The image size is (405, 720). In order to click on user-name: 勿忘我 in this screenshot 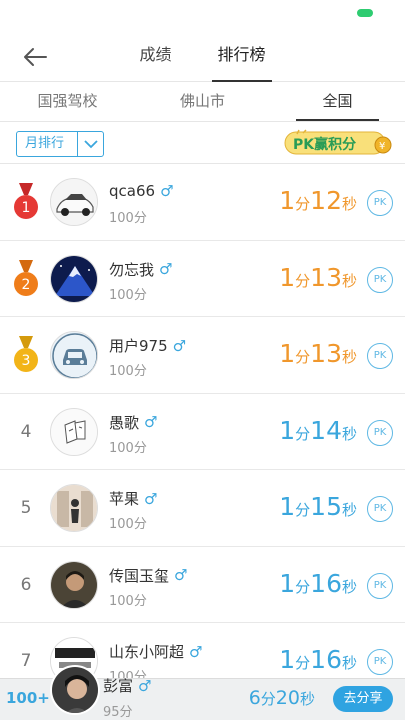, I will do `click(132, 269)`.